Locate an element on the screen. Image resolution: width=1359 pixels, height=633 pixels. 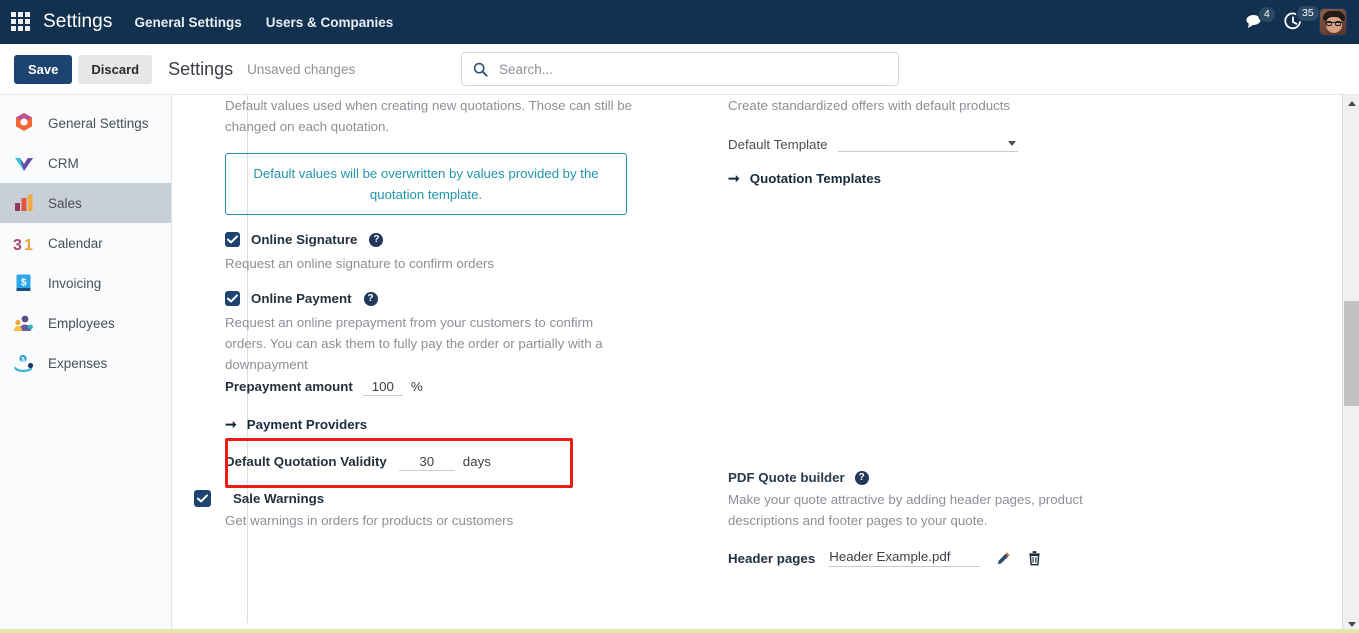
sidebar-item-calendar: 3 1 Calendar is located at coordinates (85, 243).